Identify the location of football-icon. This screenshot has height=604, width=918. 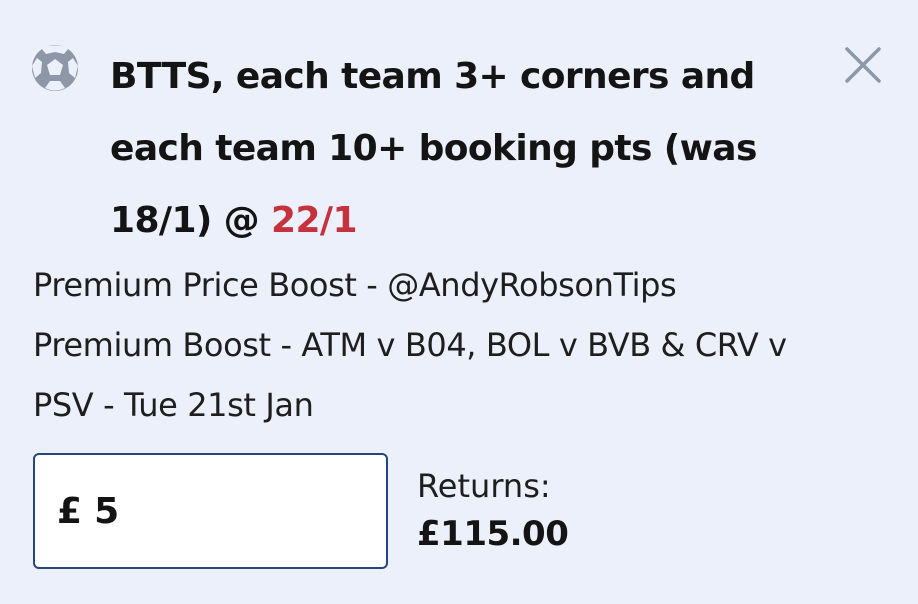
(55, 68).